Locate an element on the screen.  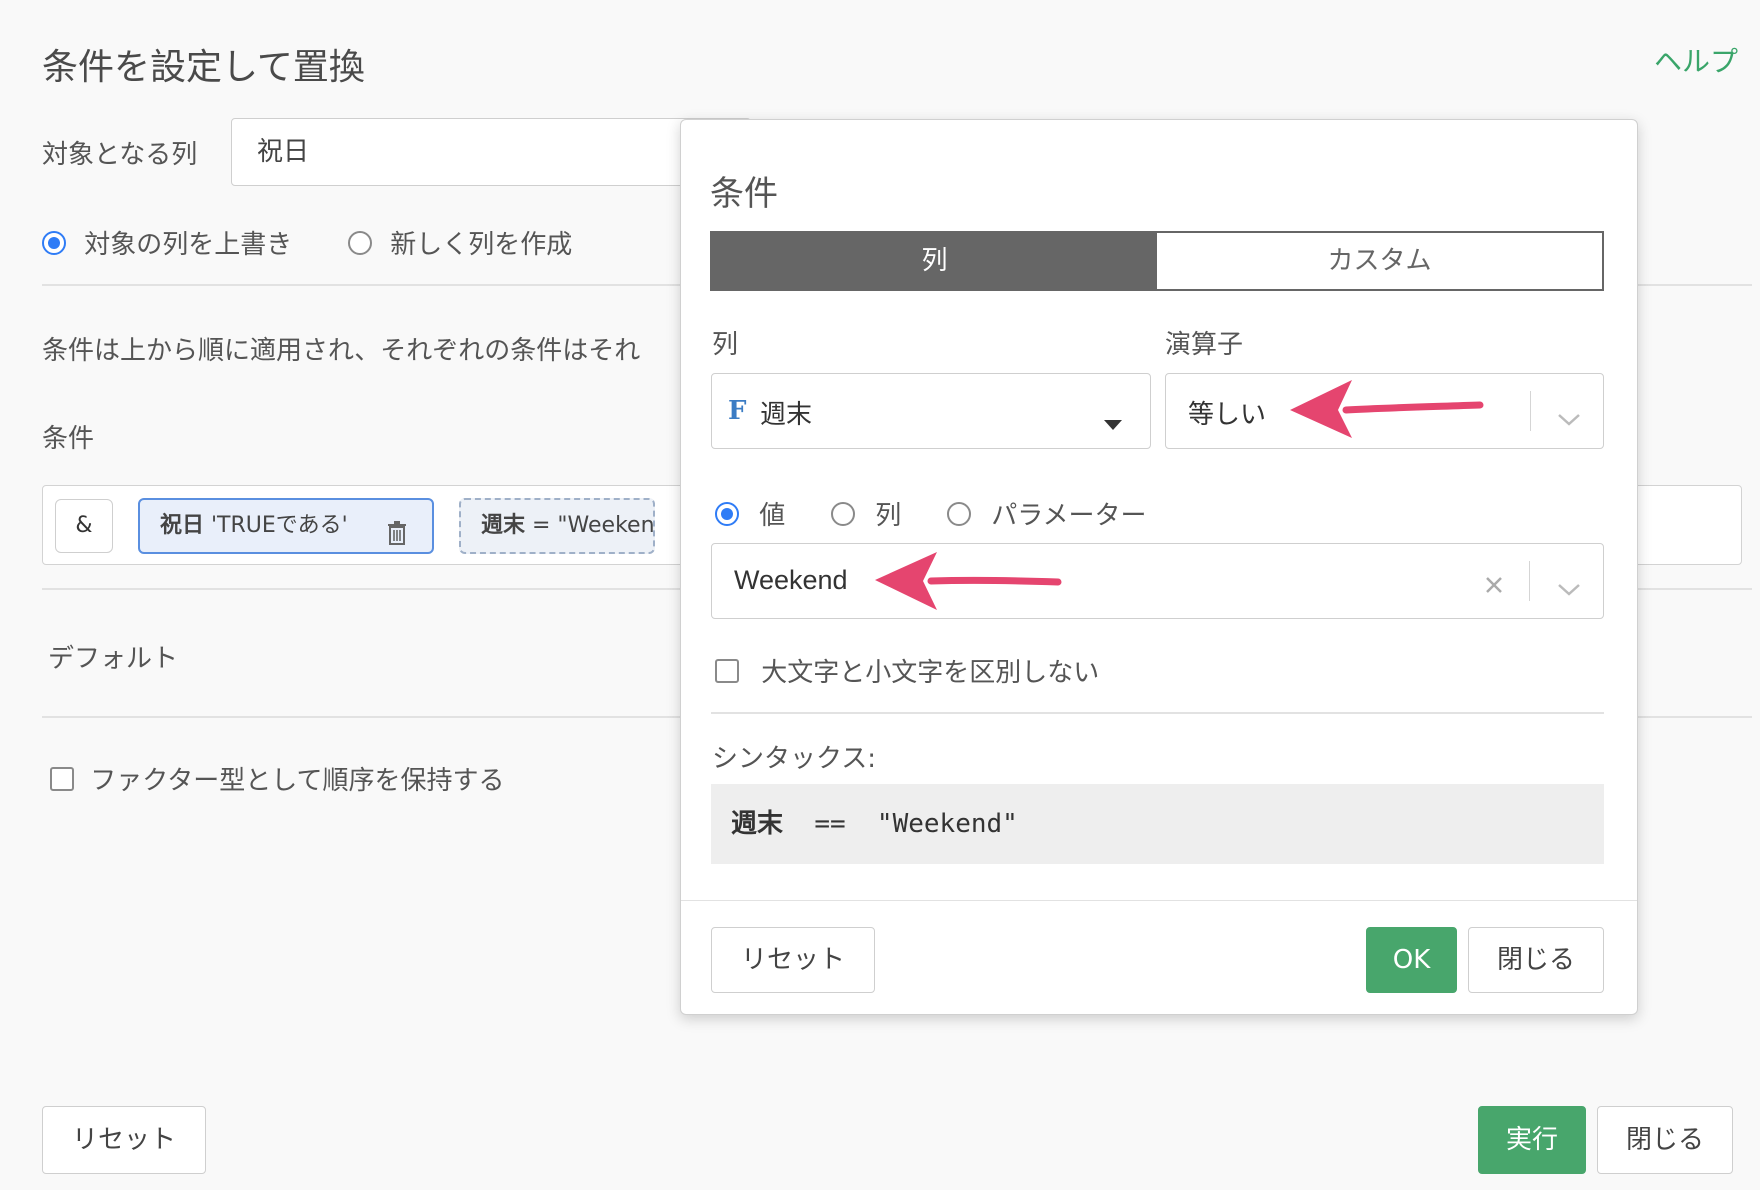
dialog-reset-button: リセット is located at coordinates (793, 960).